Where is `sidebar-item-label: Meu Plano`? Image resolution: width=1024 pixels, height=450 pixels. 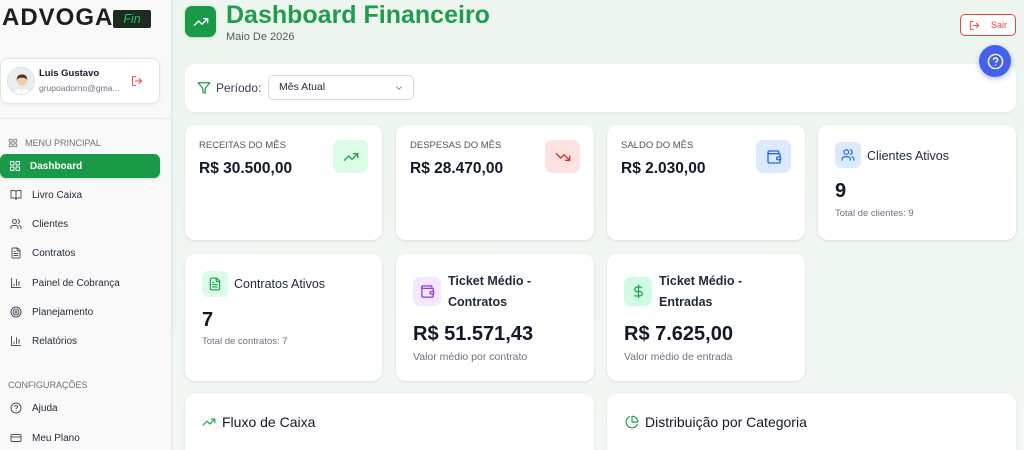 sidebar-item-label: Meu Plano is located at coordinates (56, 438).